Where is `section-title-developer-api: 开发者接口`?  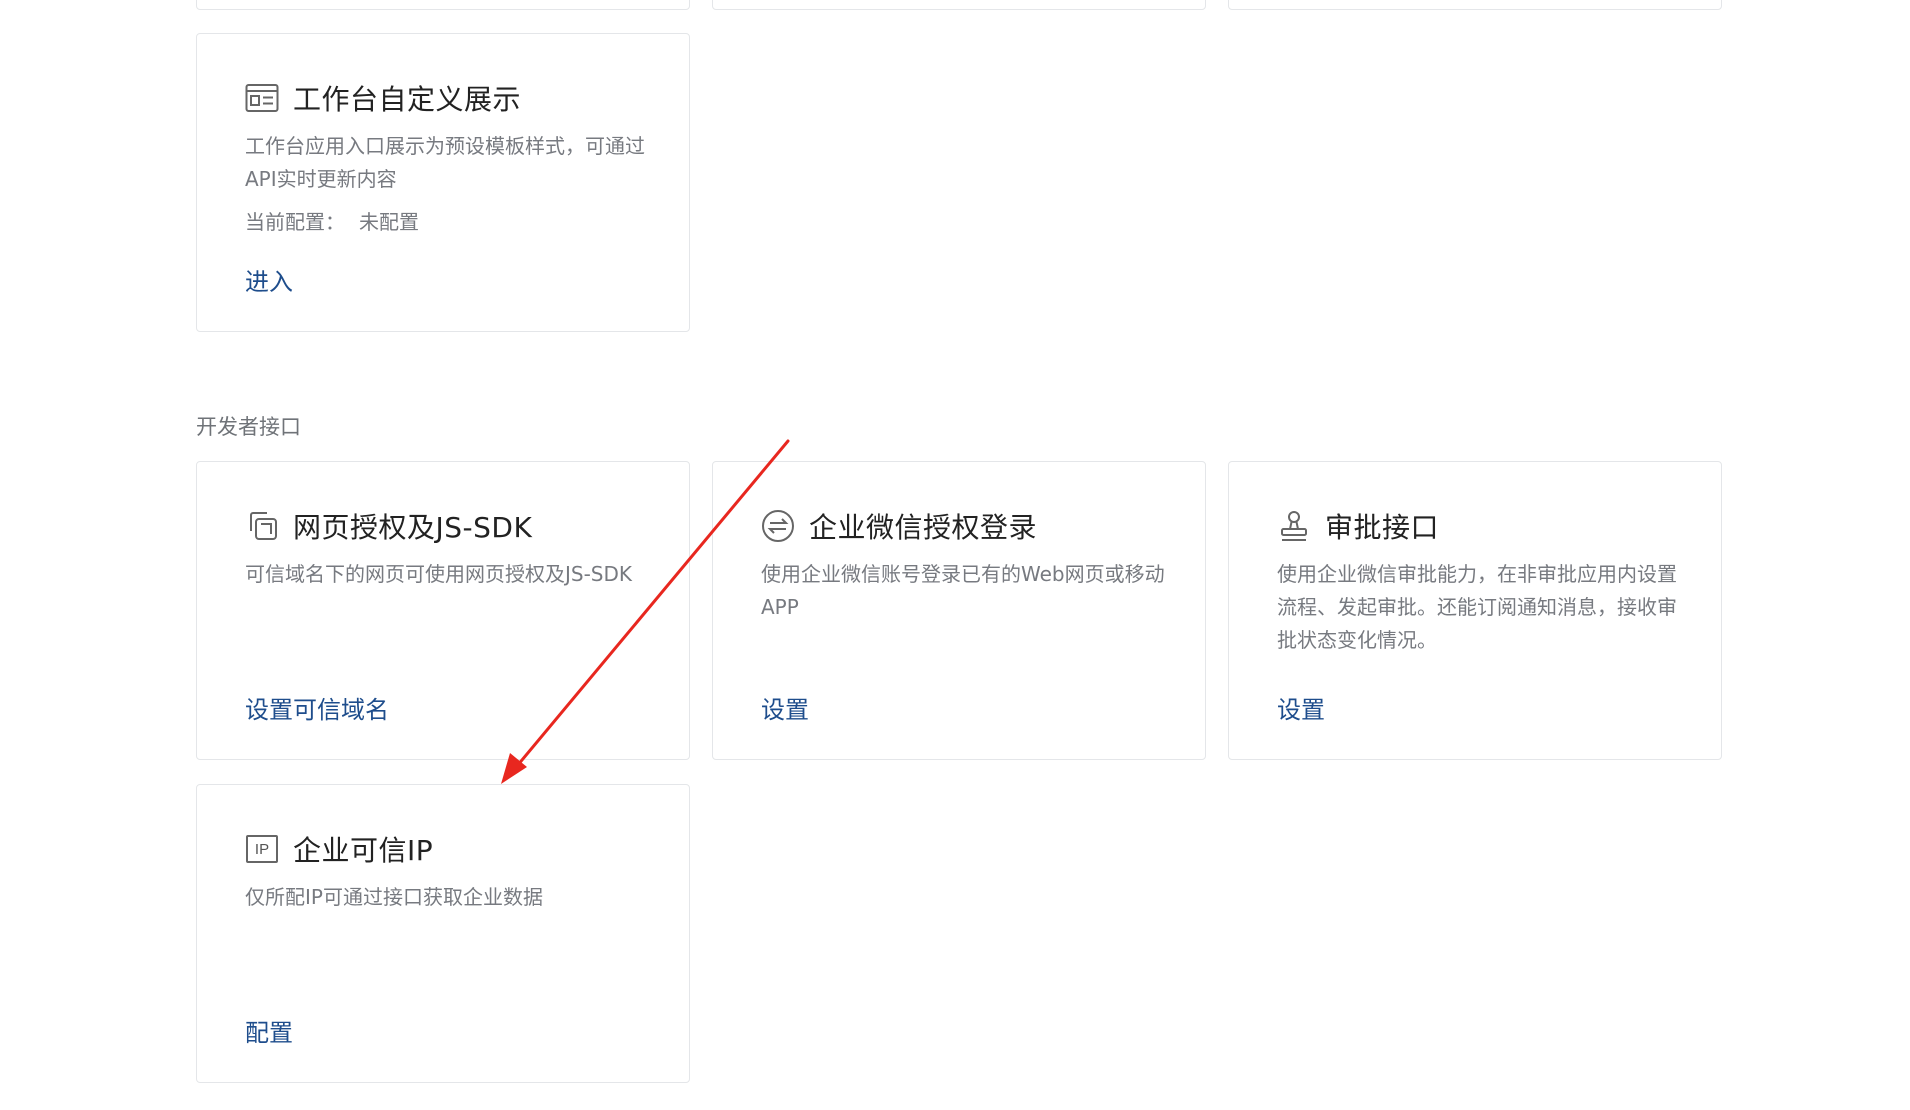 section-title-developer-api: 开发者接口 is located at coordinates (248, 427).